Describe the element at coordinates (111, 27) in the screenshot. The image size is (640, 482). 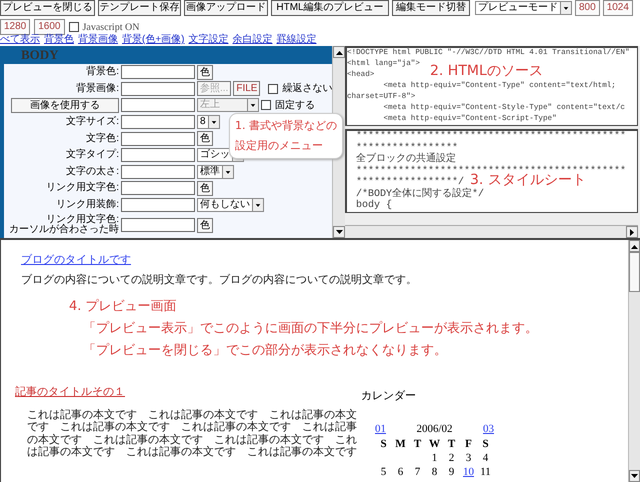
I see `checkbox-label: Javascript ON` at that location.